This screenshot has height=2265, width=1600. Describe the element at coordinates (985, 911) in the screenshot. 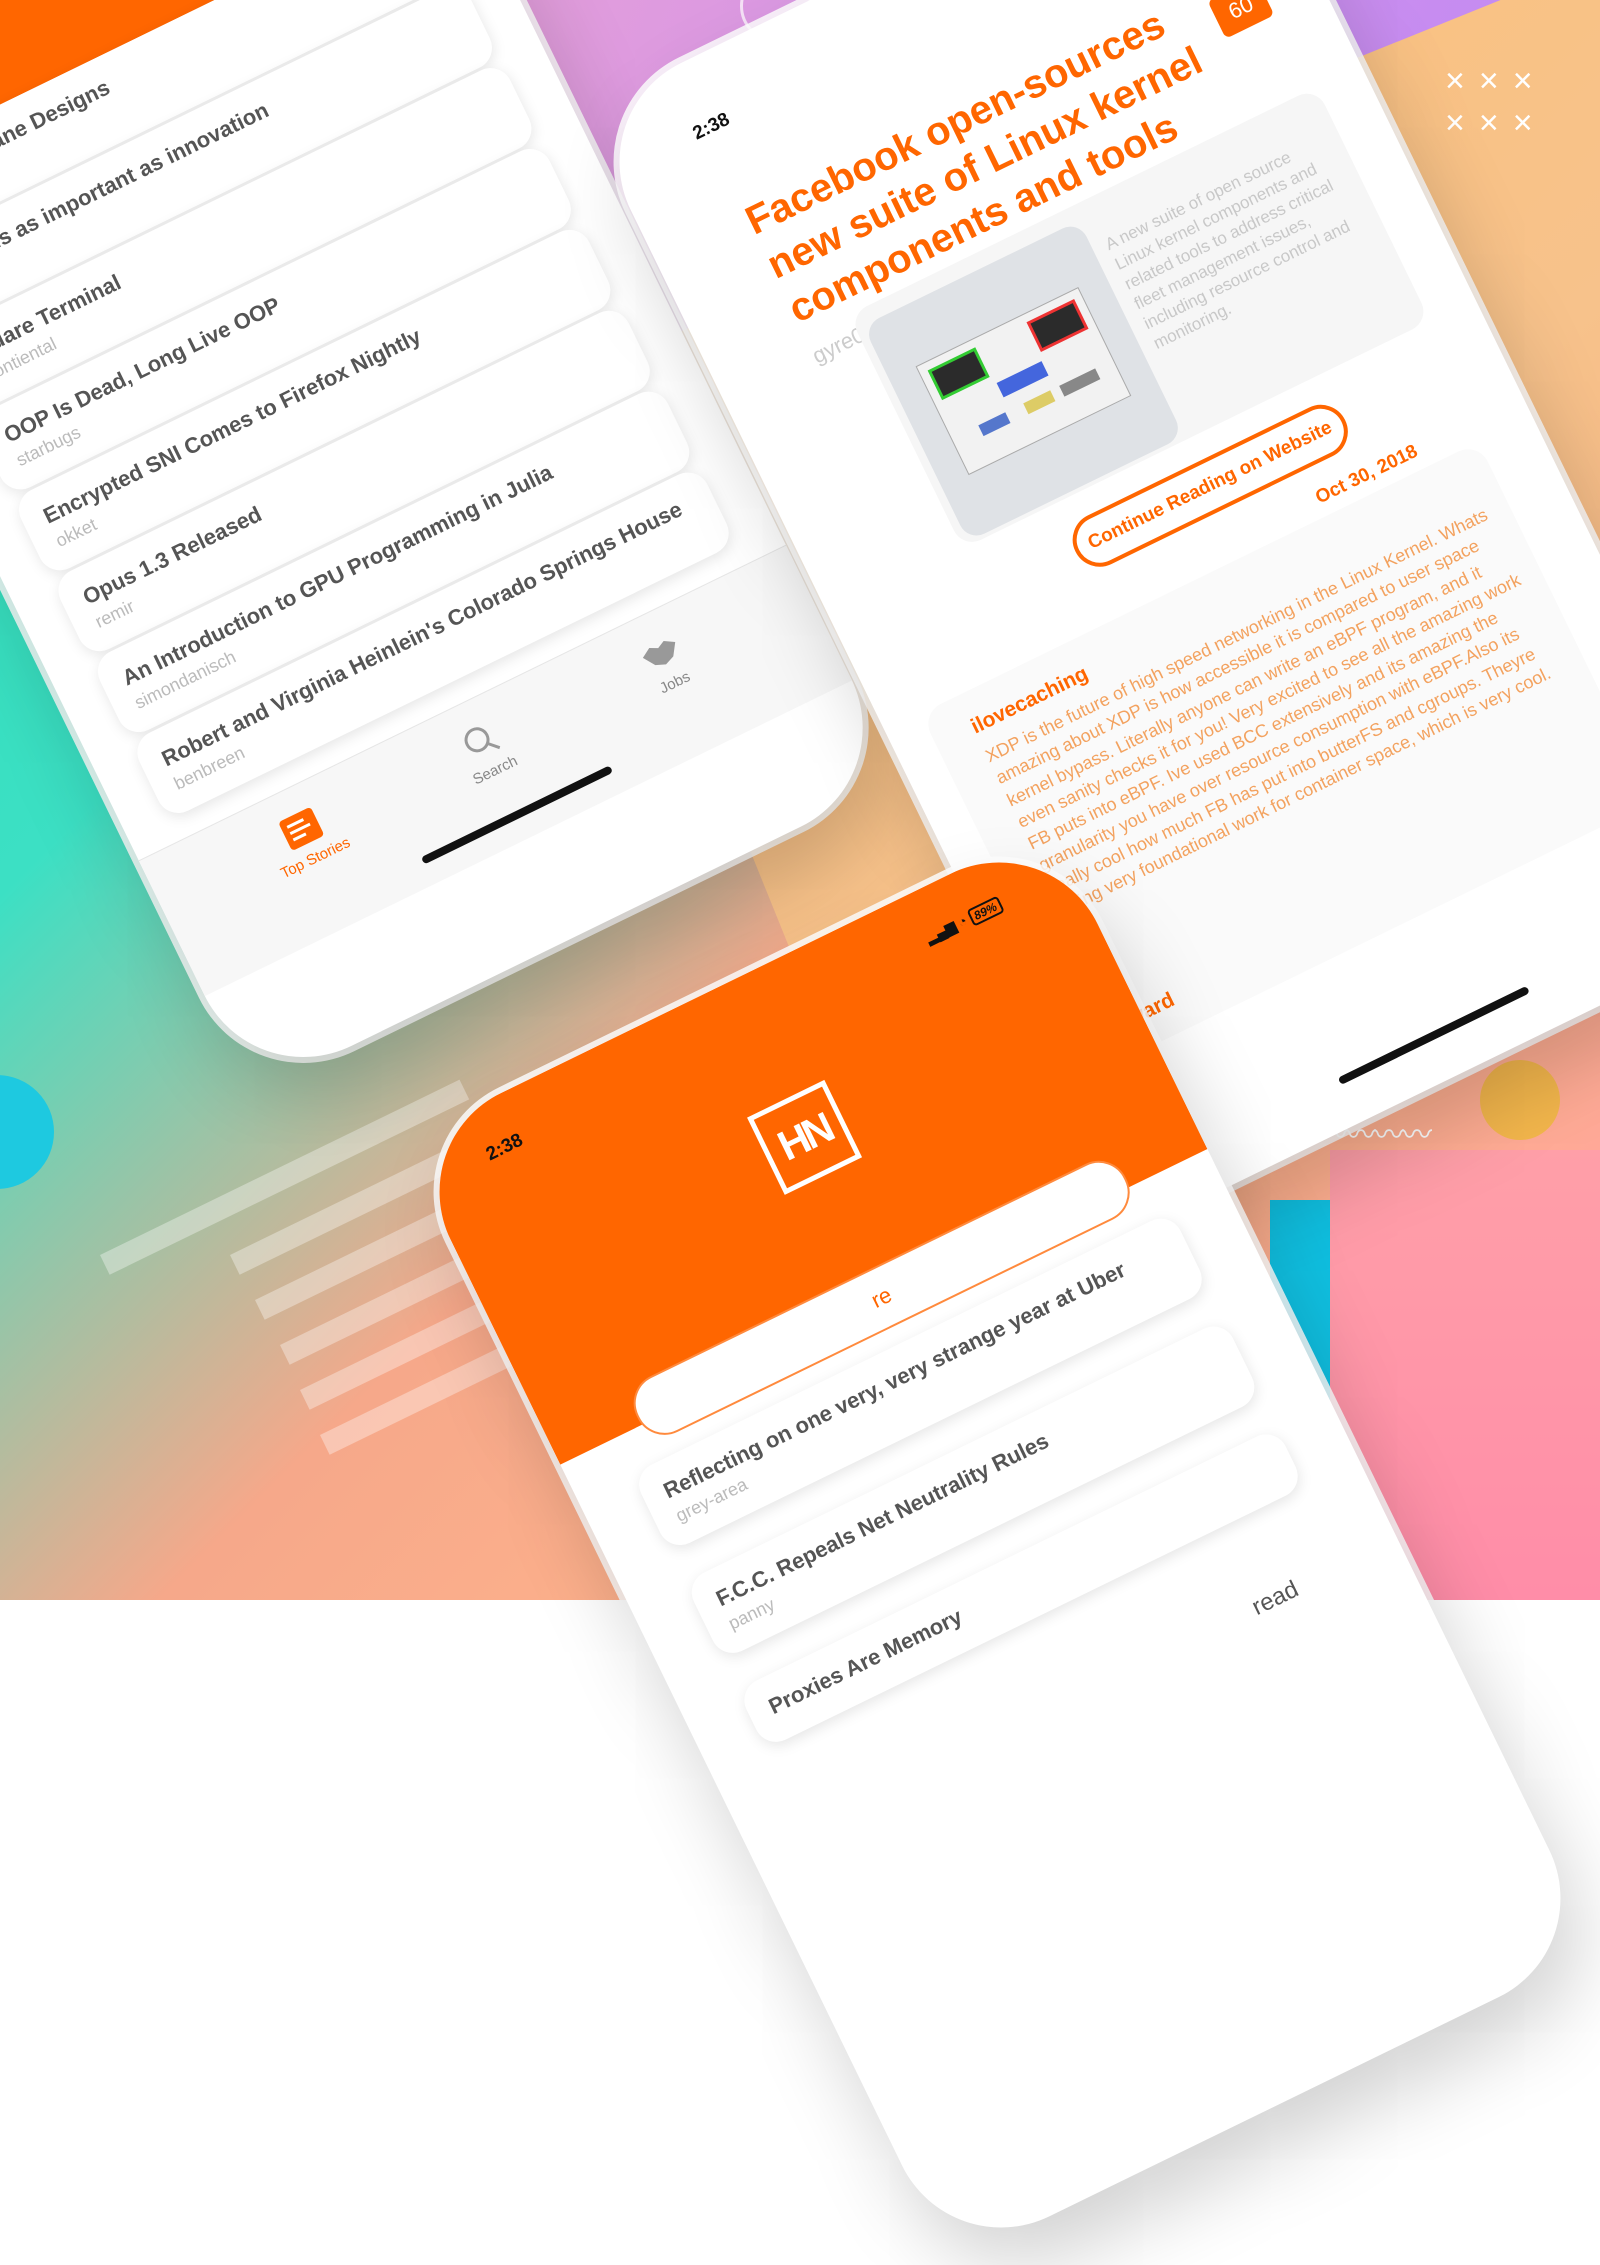

I see `battery-indicator: 89%` at that location.